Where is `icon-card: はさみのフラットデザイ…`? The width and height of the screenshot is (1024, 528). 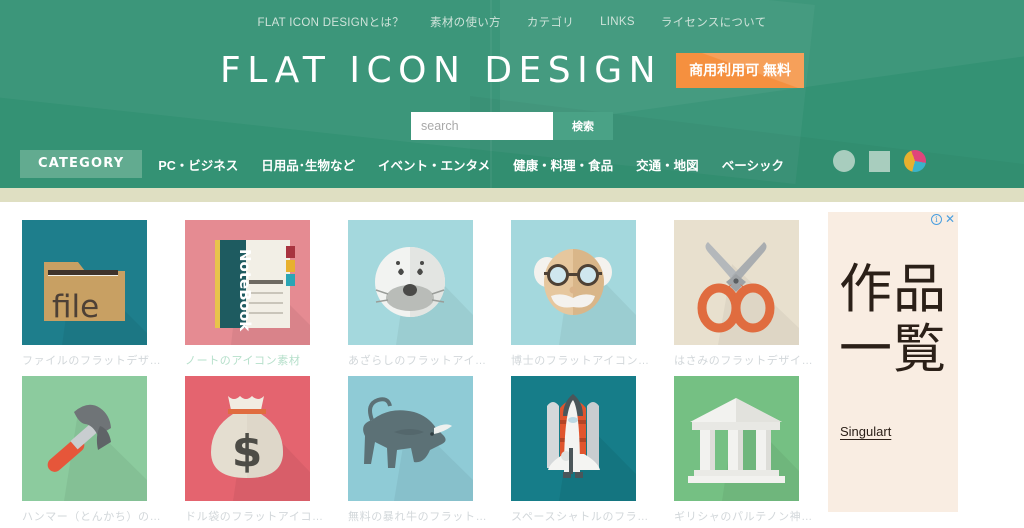
icon-card: はさみのフラットデザイ… is located at coordinates (744, 294).